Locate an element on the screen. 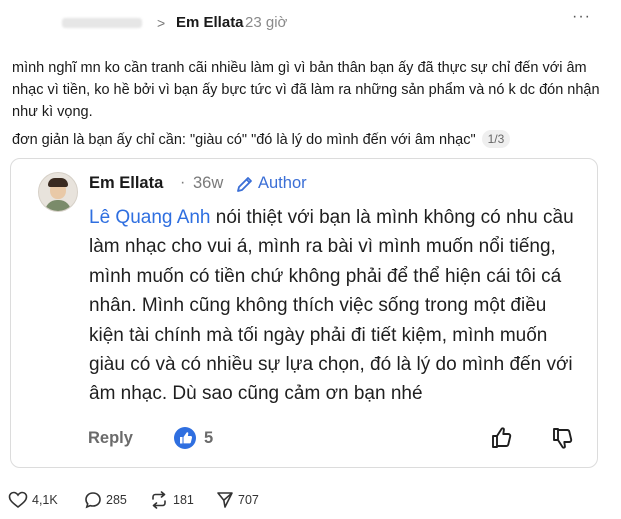  repost-action: 181 is located at coordinates (171, 500).